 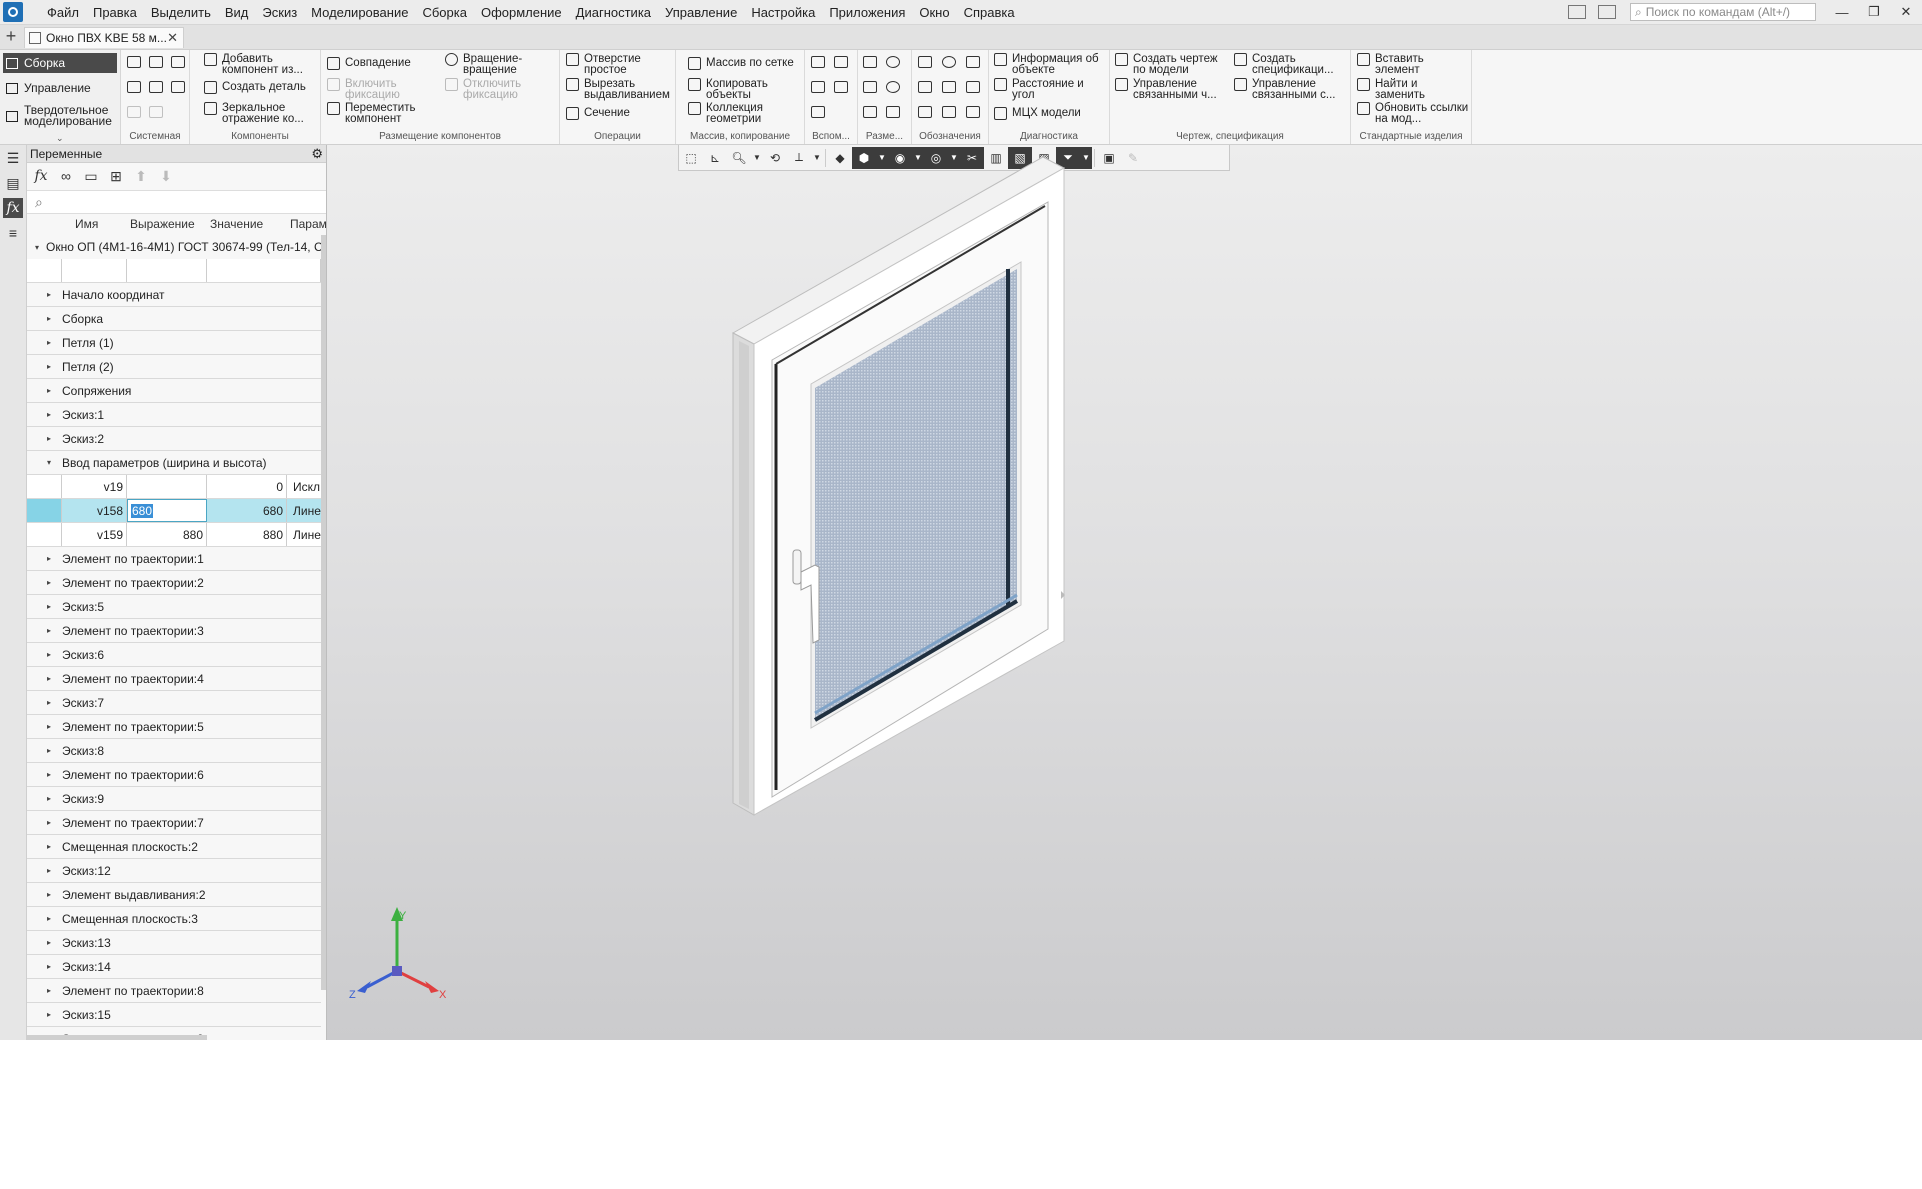 What do you see at coordinates (279, 12) in the screenshot?
I see `menu-sketch: Эскиз` at bounding box center [279, 12].